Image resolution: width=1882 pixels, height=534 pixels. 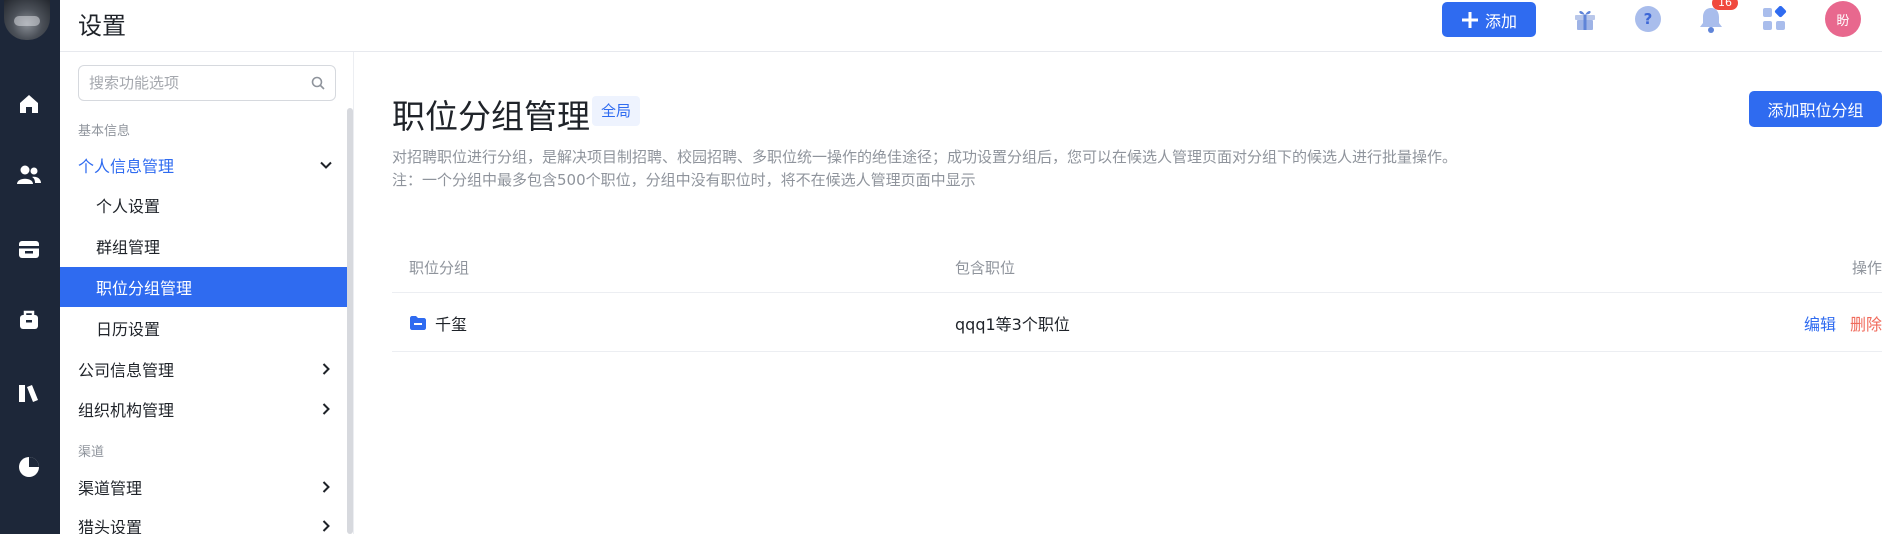 What do you see at coordinates (205, 246) in the screenshot?
I see `sidebar-item-group-management: 群组管理` at bounding box center [205, 246].